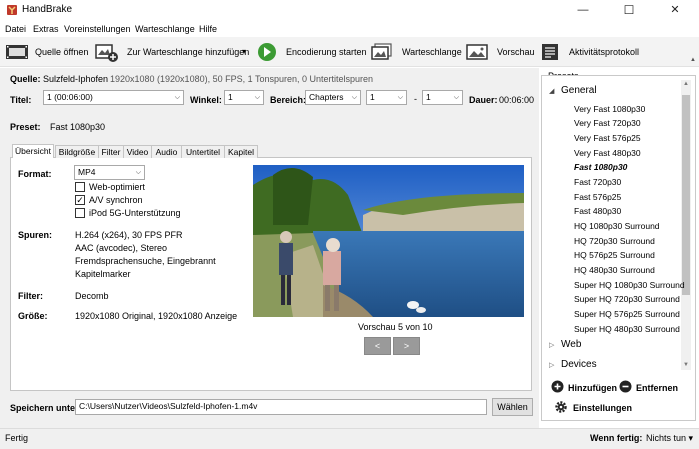 The width and height of the screenshot is (699, 449). Describe the element at coordinates (241, 151) in the screenshot. I see `tab-chapters: Kapitel` at that location.